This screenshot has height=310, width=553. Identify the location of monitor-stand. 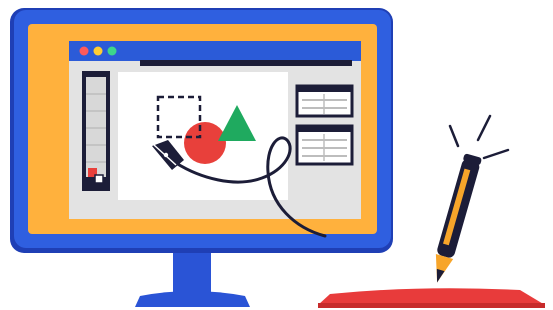
(192, 277).